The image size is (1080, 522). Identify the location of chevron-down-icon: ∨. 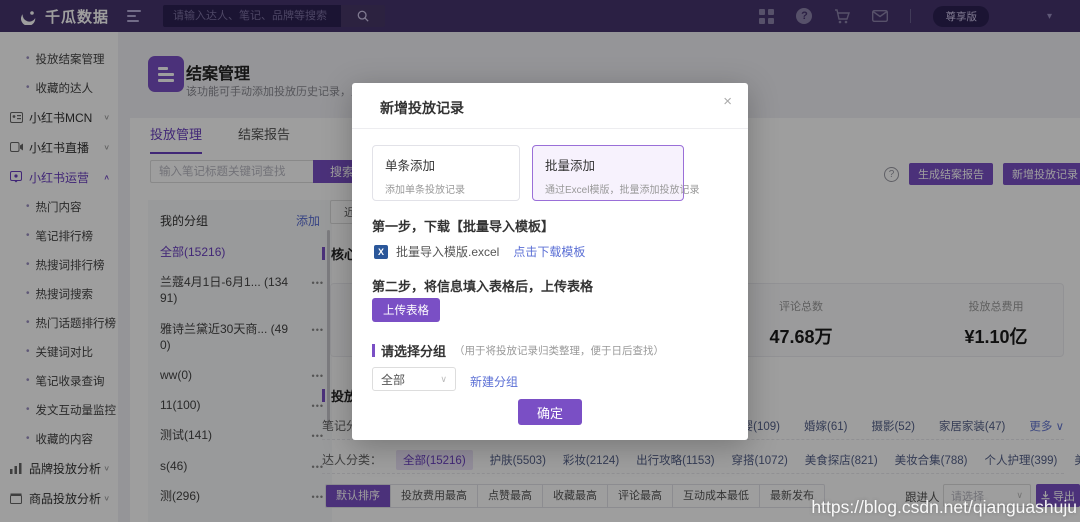
(443, 378).